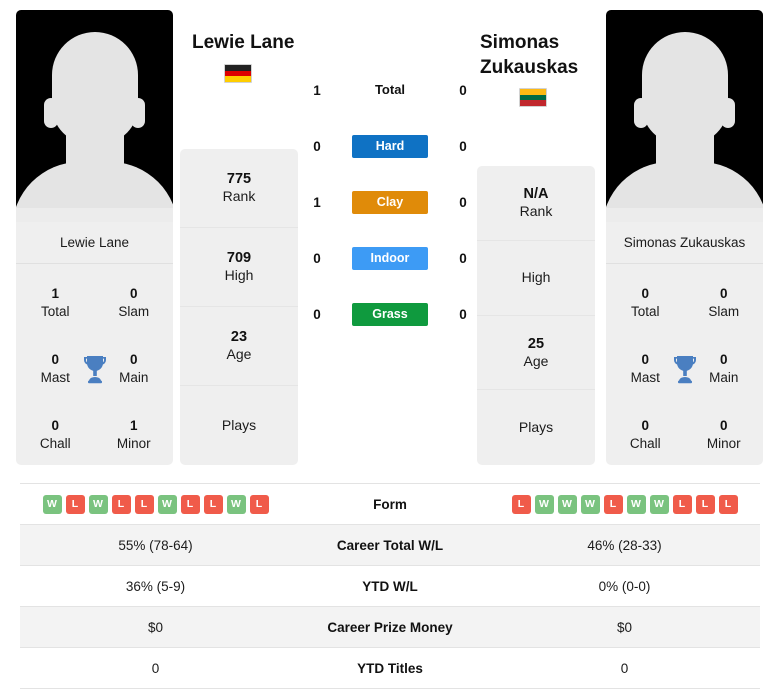 The width and height of the screenshot is (779, 699). I want to click on surface-pill-indoor: Indoor, so click(390, 258).